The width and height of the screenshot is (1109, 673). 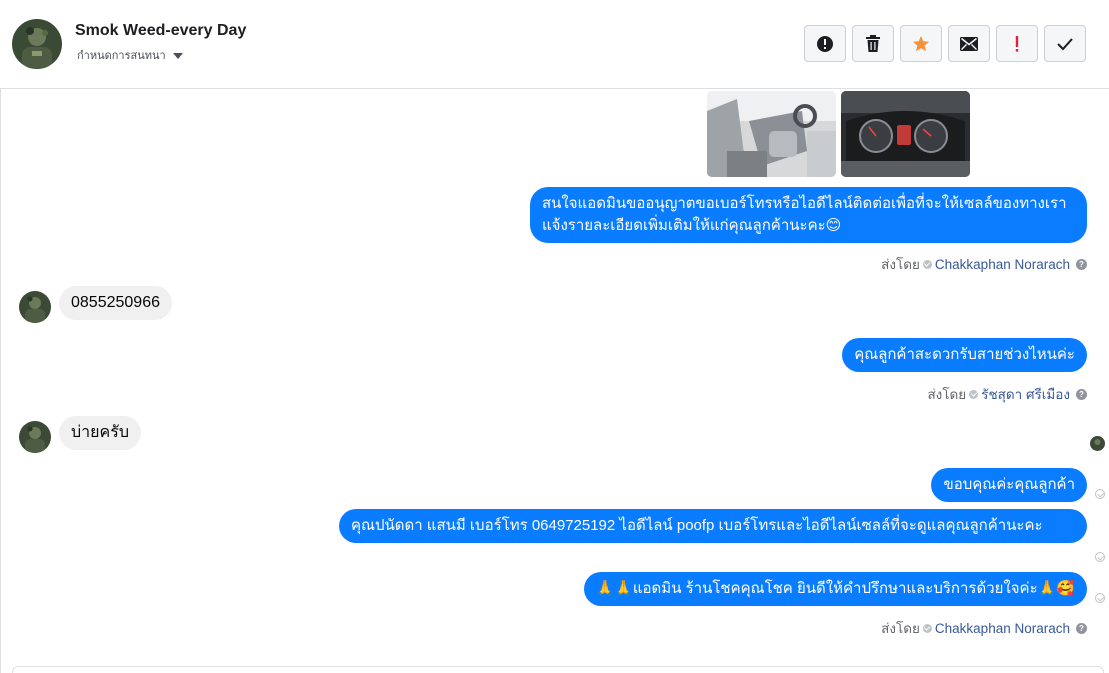 What do you see at coordinates (37, 44) in the screenshot?
I see `contact-avatar` at bounding box center [37, 44].